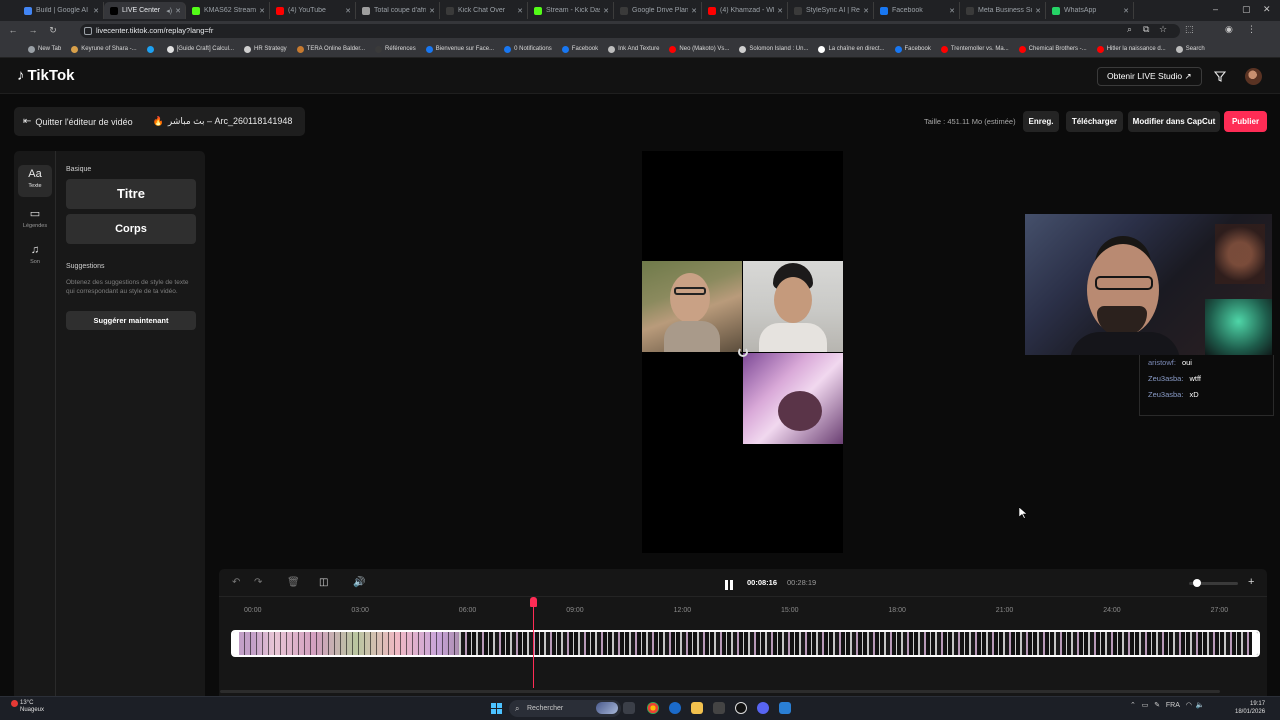 The image size is (1280, 720). I want to click on edit-in-capcut-button: Modifier dans CapCut, so click(1174, 121).